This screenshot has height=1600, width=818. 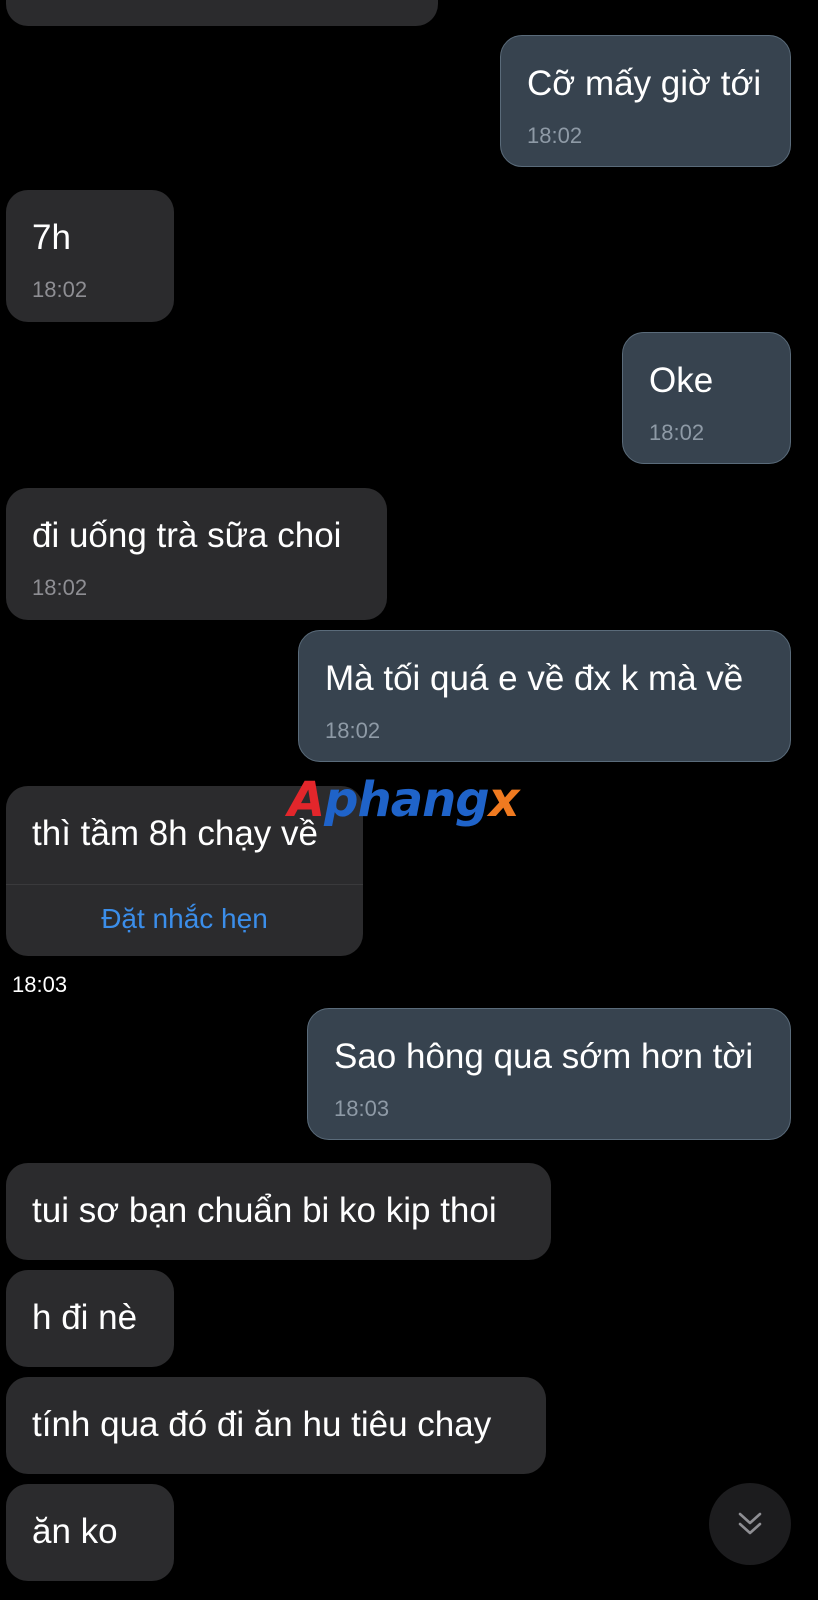 I want to click on message-text: Mà tối quá e về đx k mà về, so click(x=534, y=678).